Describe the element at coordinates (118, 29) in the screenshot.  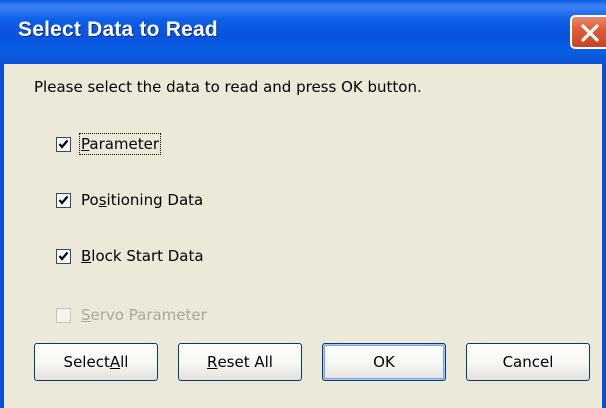
I see `window-title: Select Data to Read` at that location.